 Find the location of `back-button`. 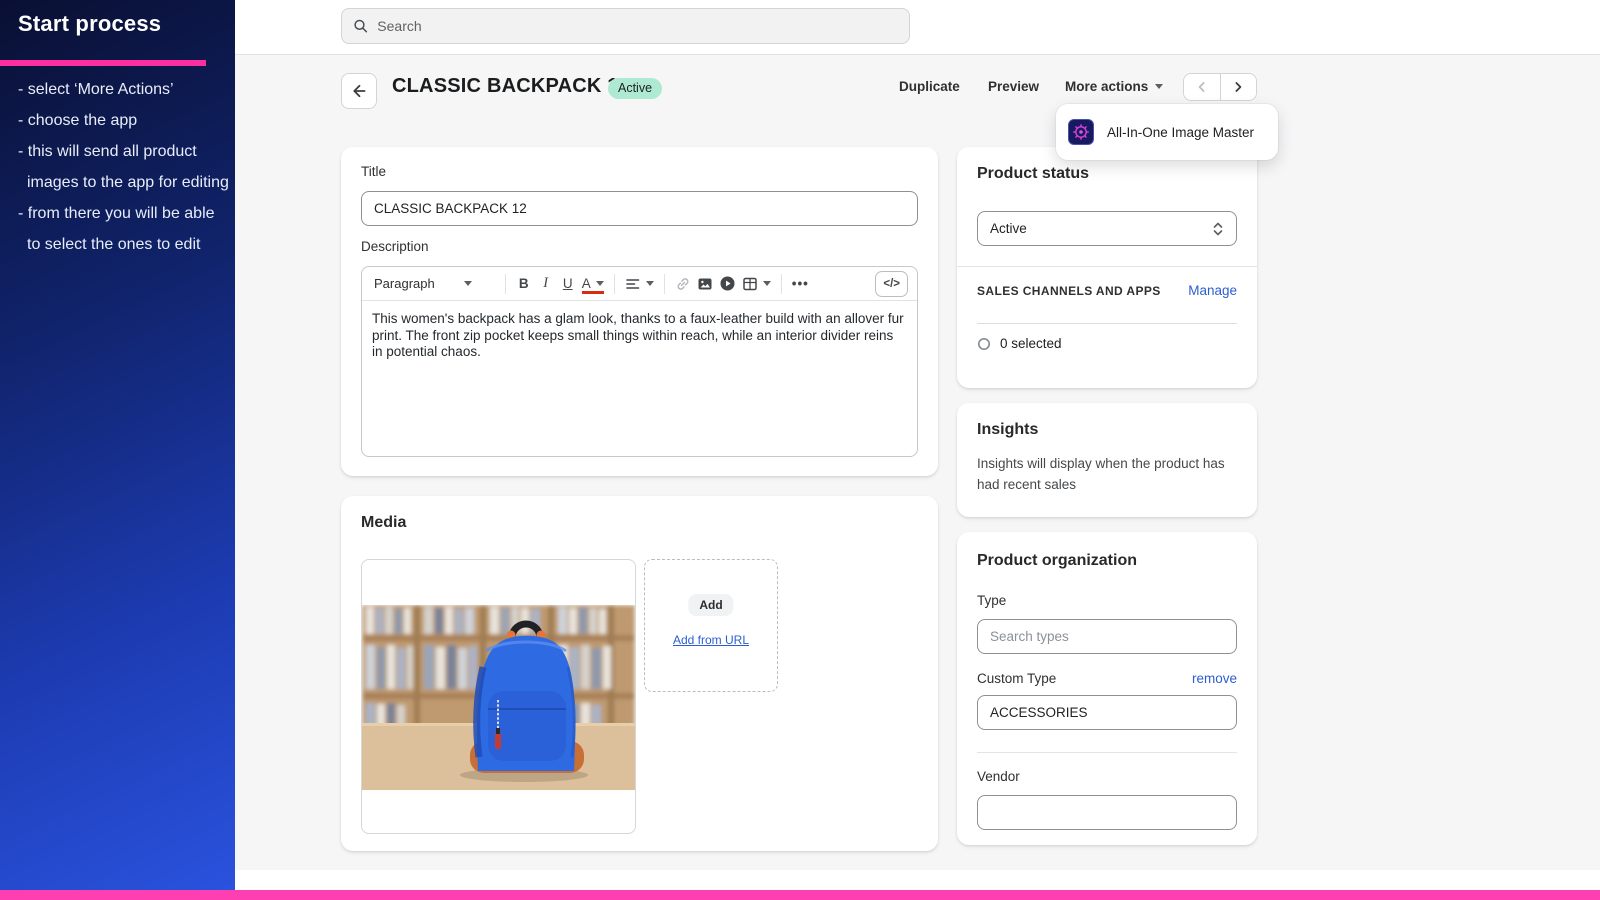

back-button is located at coordinates (359, 91).